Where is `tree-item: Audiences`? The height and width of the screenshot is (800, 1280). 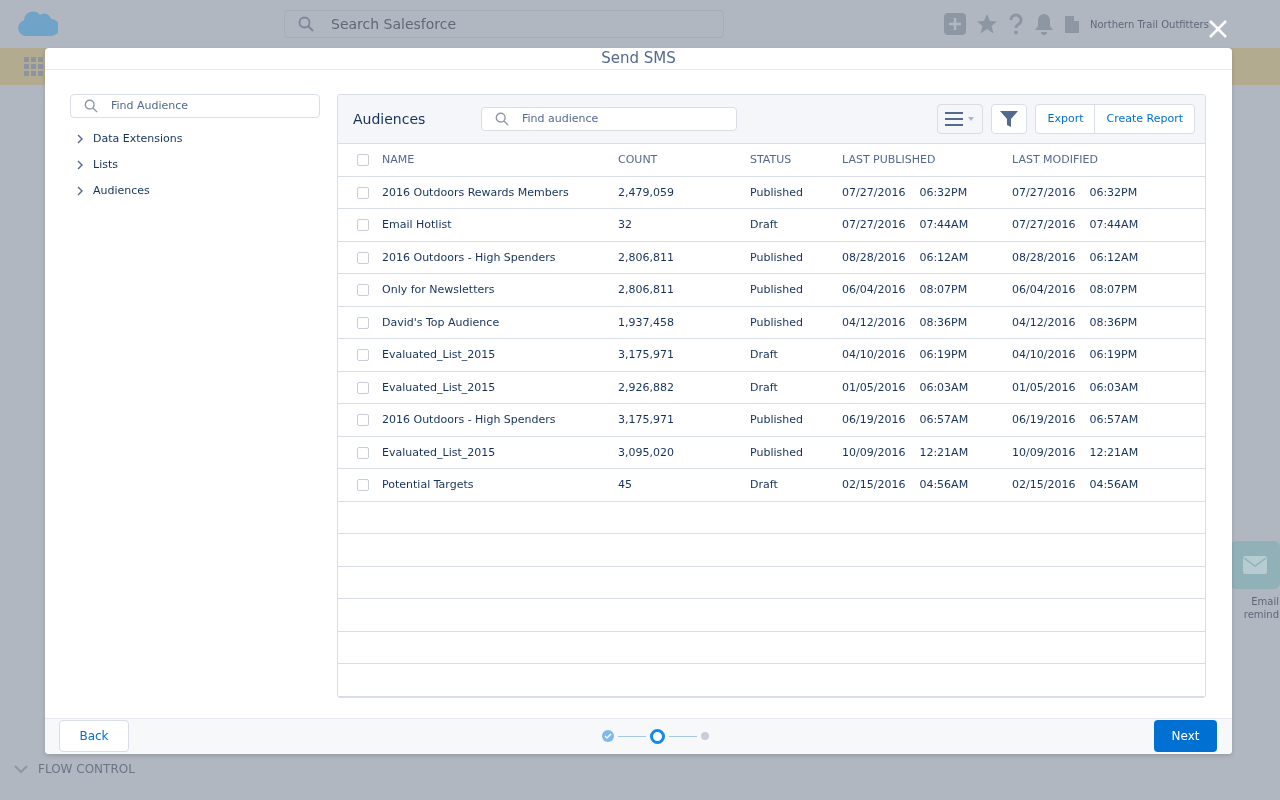 tree-item: Audiences is located at coordinates (195, 190).